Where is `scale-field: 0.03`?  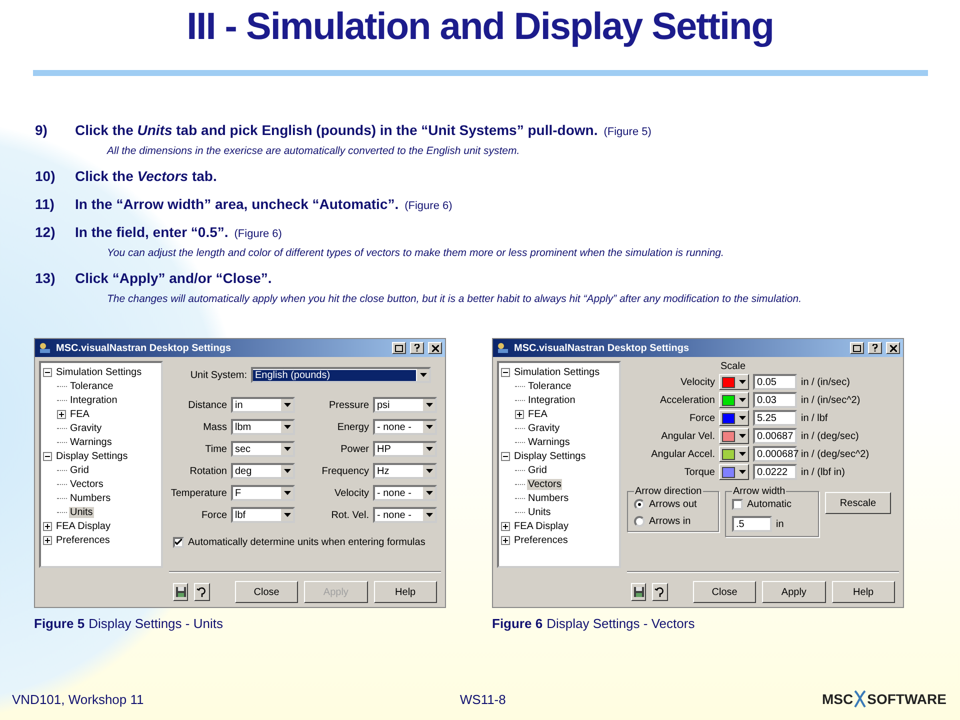
scale-field: 0.03 is located at coordinates (775, 400).